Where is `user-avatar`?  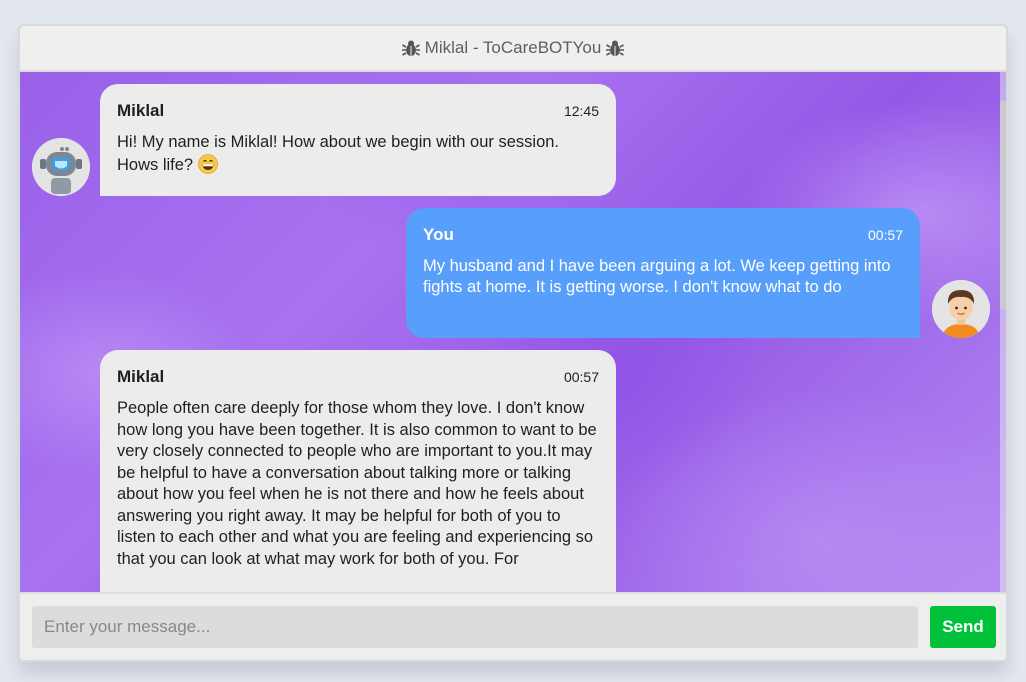
user-avatar is located at coordinates (961, 309).